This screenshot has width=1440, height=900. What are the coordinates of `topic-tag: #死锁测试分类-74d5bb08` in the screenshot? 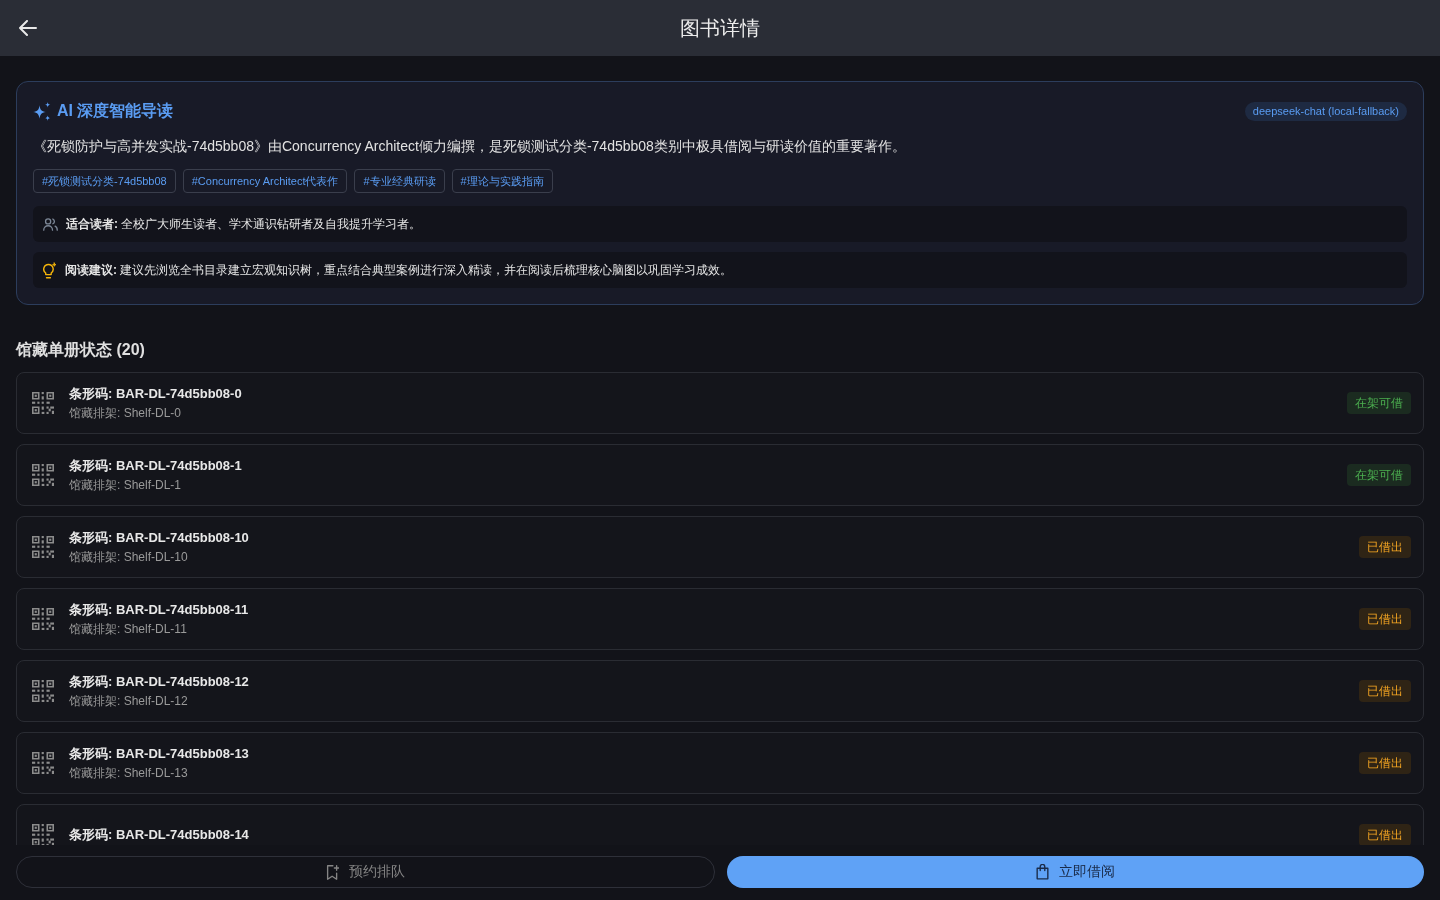 It's located at (104, 181).